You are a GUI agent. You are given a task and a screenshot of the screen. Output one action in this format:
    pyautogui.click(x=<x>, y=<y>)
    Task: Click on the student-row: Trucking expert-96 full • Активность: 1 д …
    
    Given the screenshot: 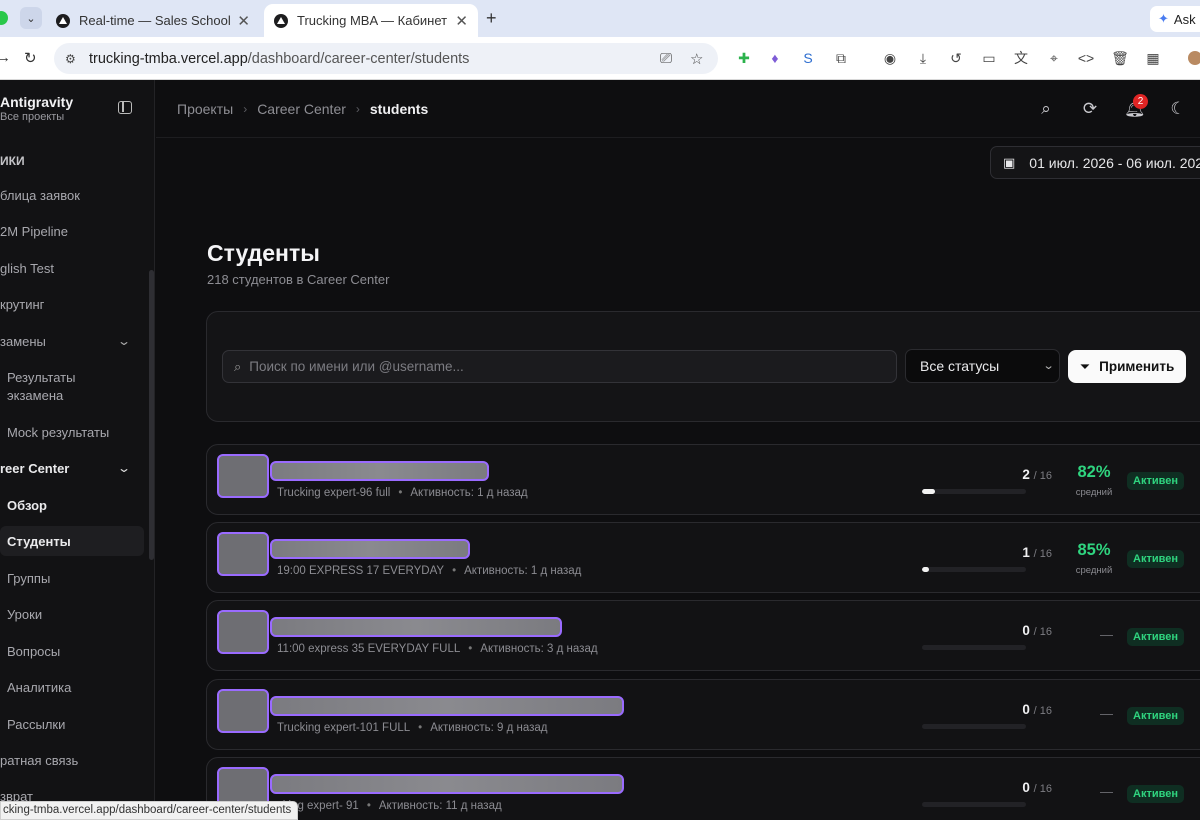 What is the action you would take?
    pyautogui.click(x=703, y=479)
    